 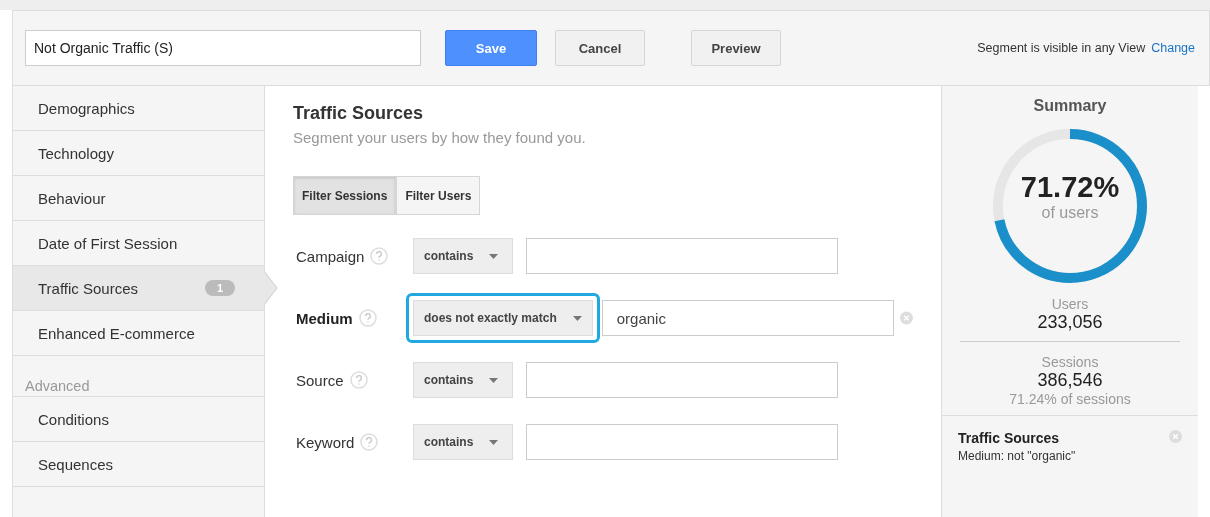 What do you see at coordinates (600, 48) in the screenshot?
I see `header-button: Cancel` at bounding box center [600, 48].